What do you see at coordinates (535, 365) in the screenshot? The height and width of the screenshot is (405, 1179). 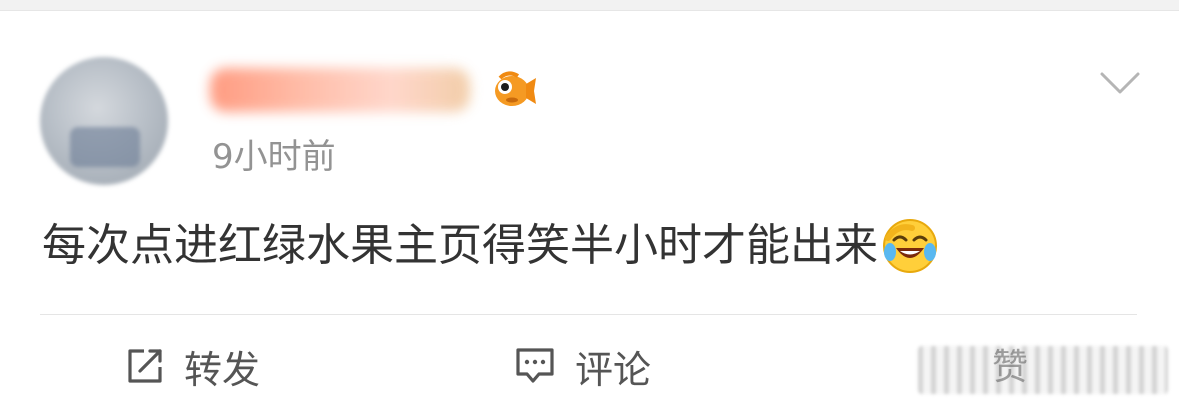 I see `comment-icon` at bounding box center [535, 365].